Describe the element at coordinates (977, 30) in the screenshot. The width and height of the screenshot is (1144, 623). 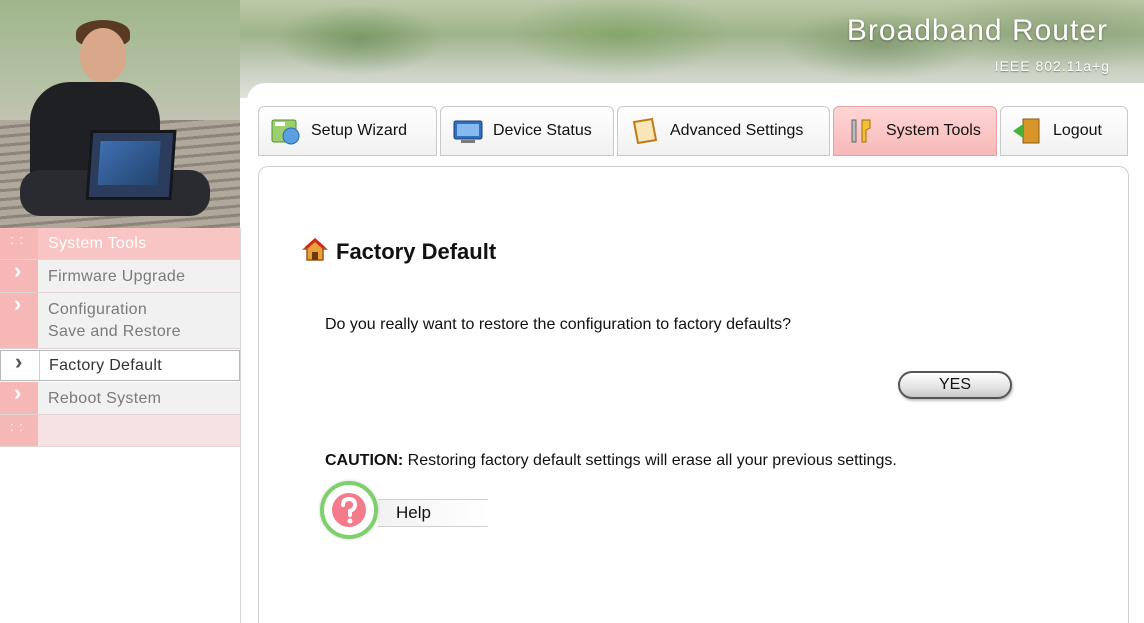
I see `brand-title: Broadband Router` at that location.